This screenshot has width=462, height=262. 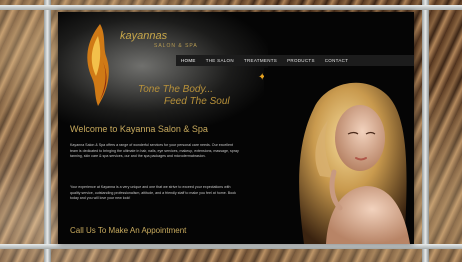 I want to click on nav-home: HOME, so click(x=188, y=60).